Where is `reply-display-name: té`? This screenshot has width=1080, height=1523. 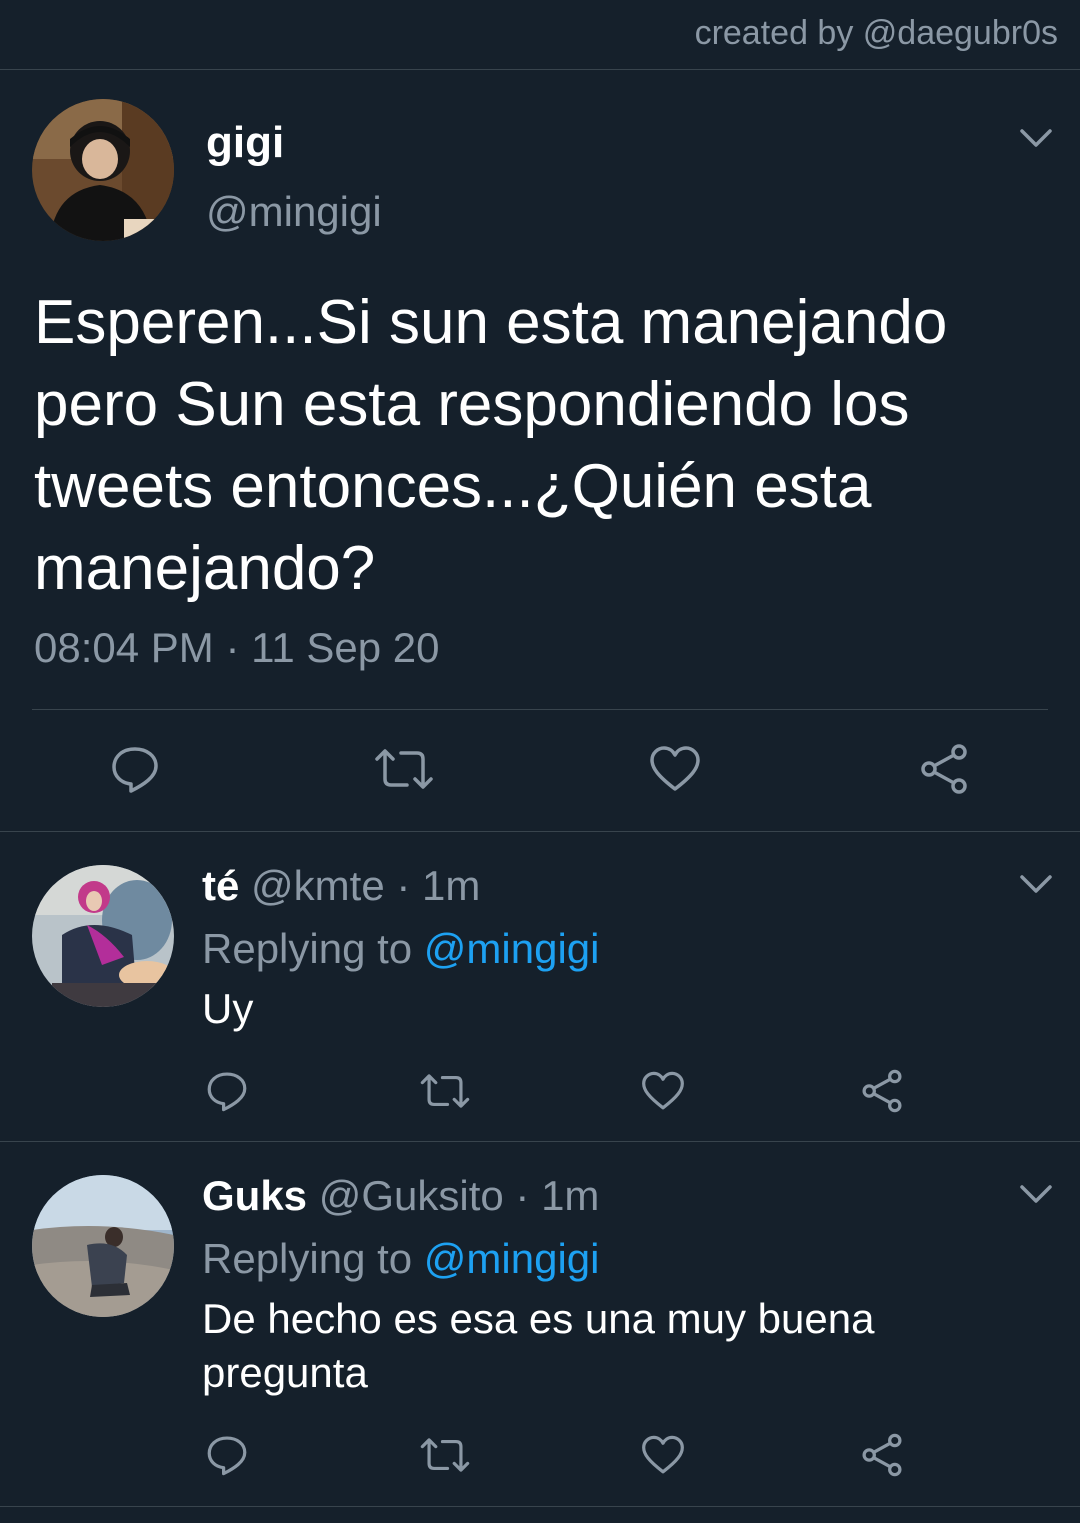 reply-display-name: té is located at coordinates (220, 885).